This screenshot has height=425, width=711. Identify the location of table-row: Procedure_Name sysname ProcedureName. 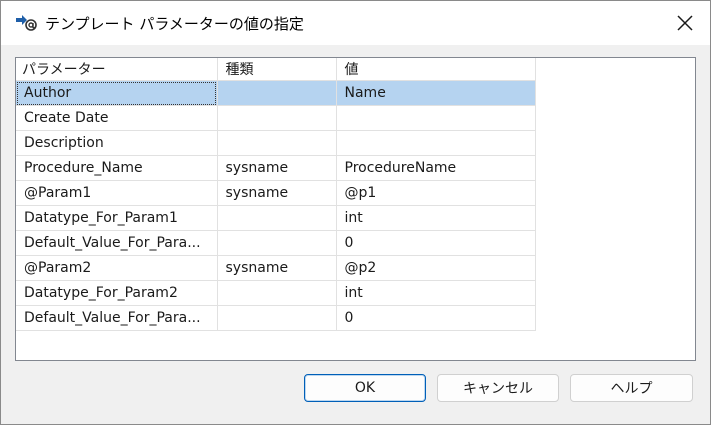
(276, 168).